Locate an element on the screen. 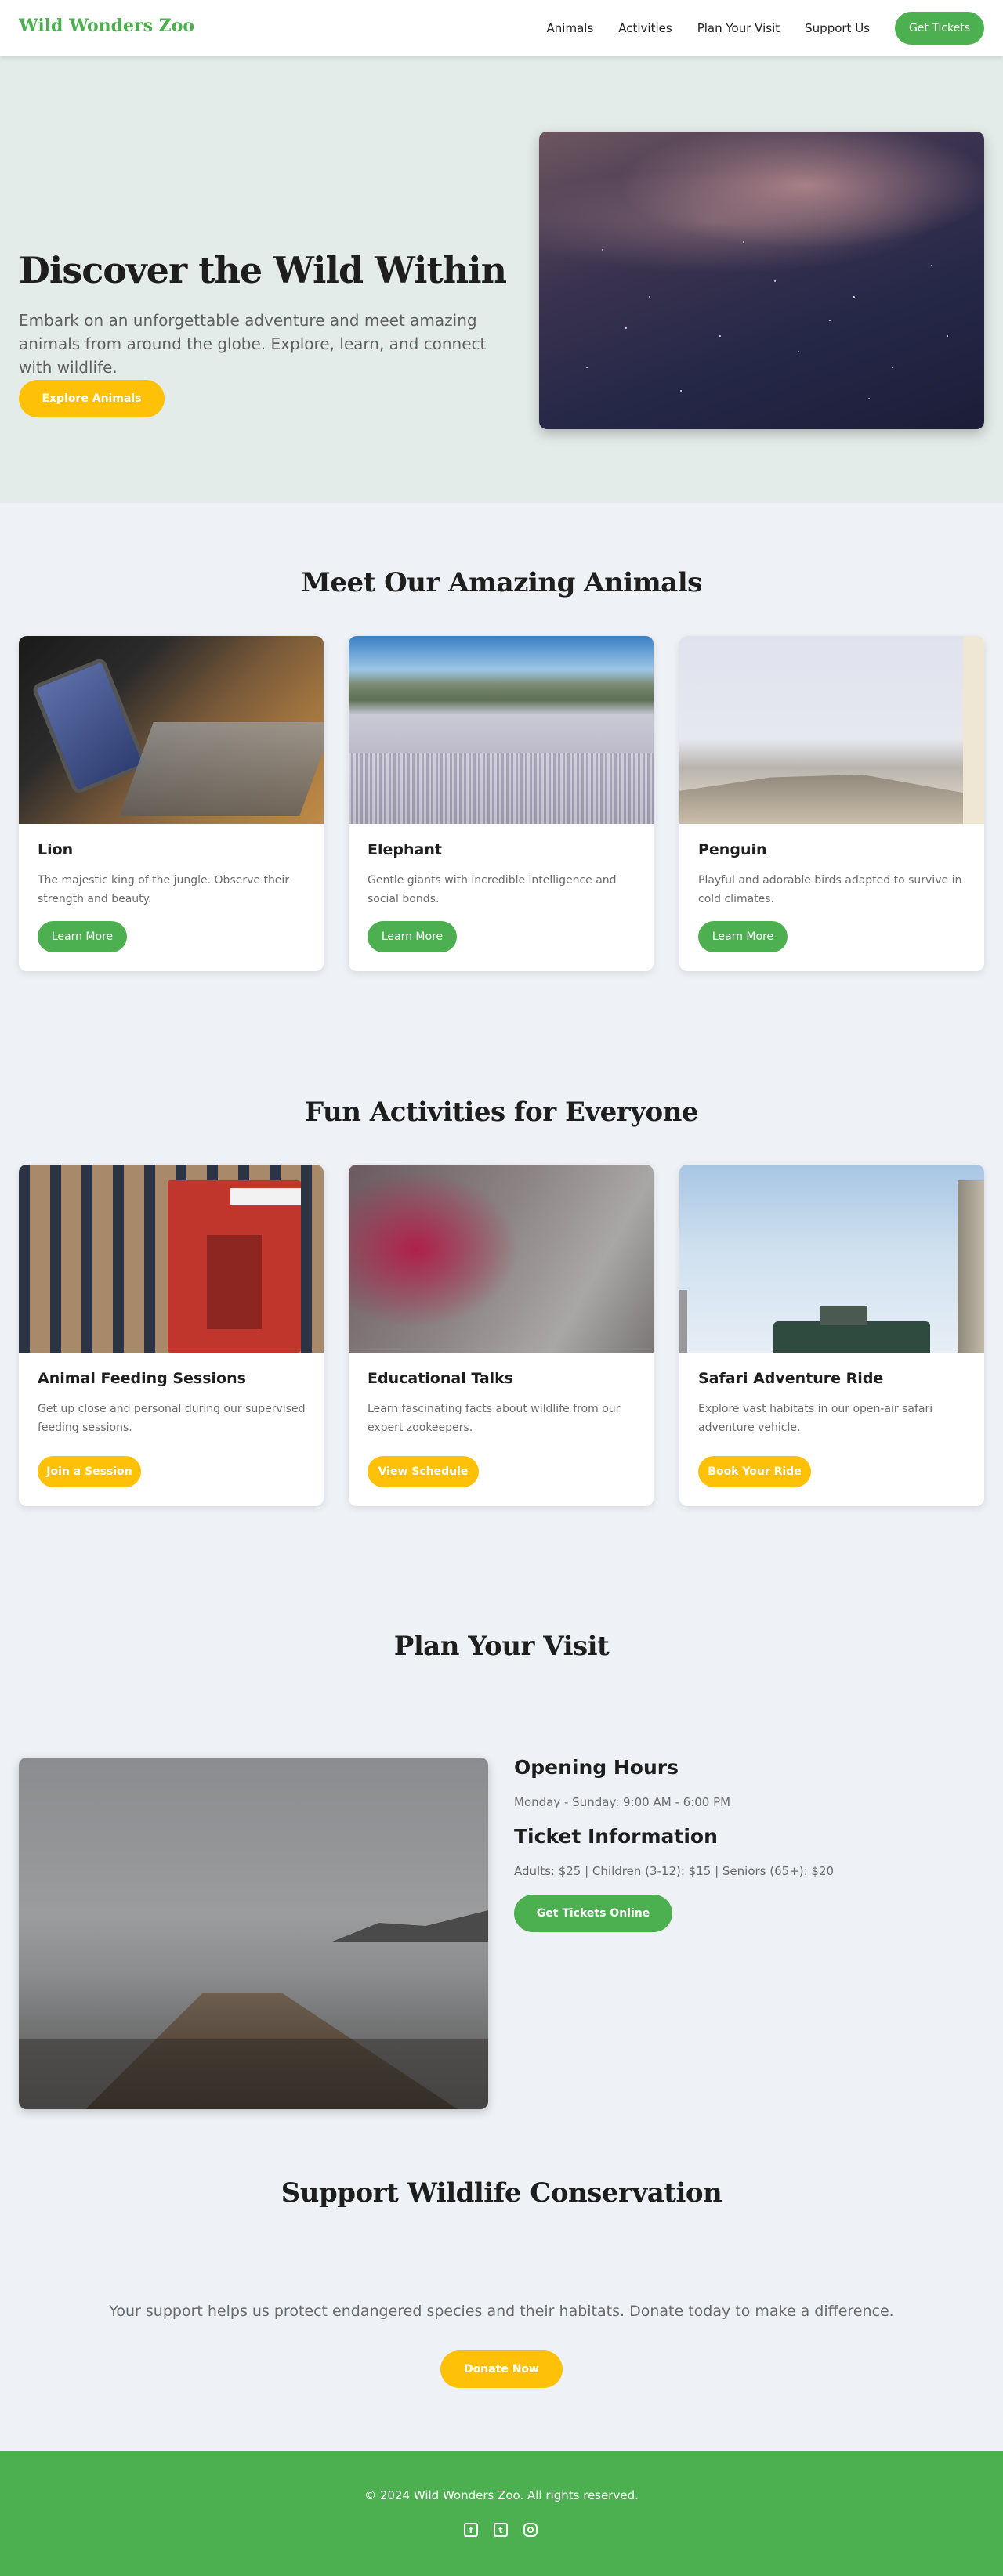 This screenshot has width=1003, height=2576. penguin-learn-more-button: Learn More is located at coordinates (743, 936).